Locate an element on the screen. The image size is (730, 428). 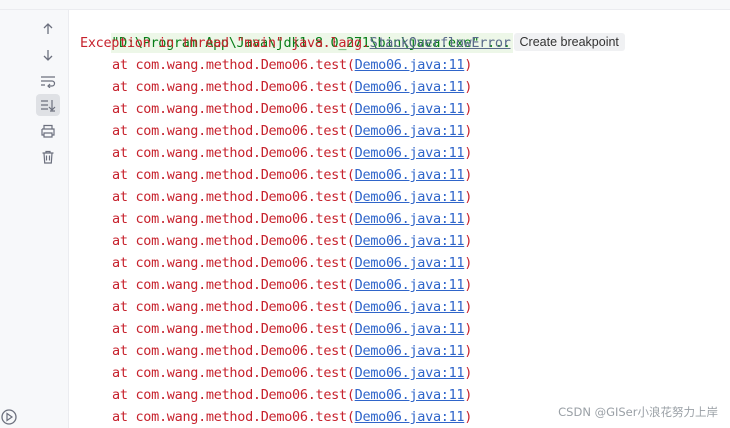
console-toolbar is located at coordinates (34, 219).